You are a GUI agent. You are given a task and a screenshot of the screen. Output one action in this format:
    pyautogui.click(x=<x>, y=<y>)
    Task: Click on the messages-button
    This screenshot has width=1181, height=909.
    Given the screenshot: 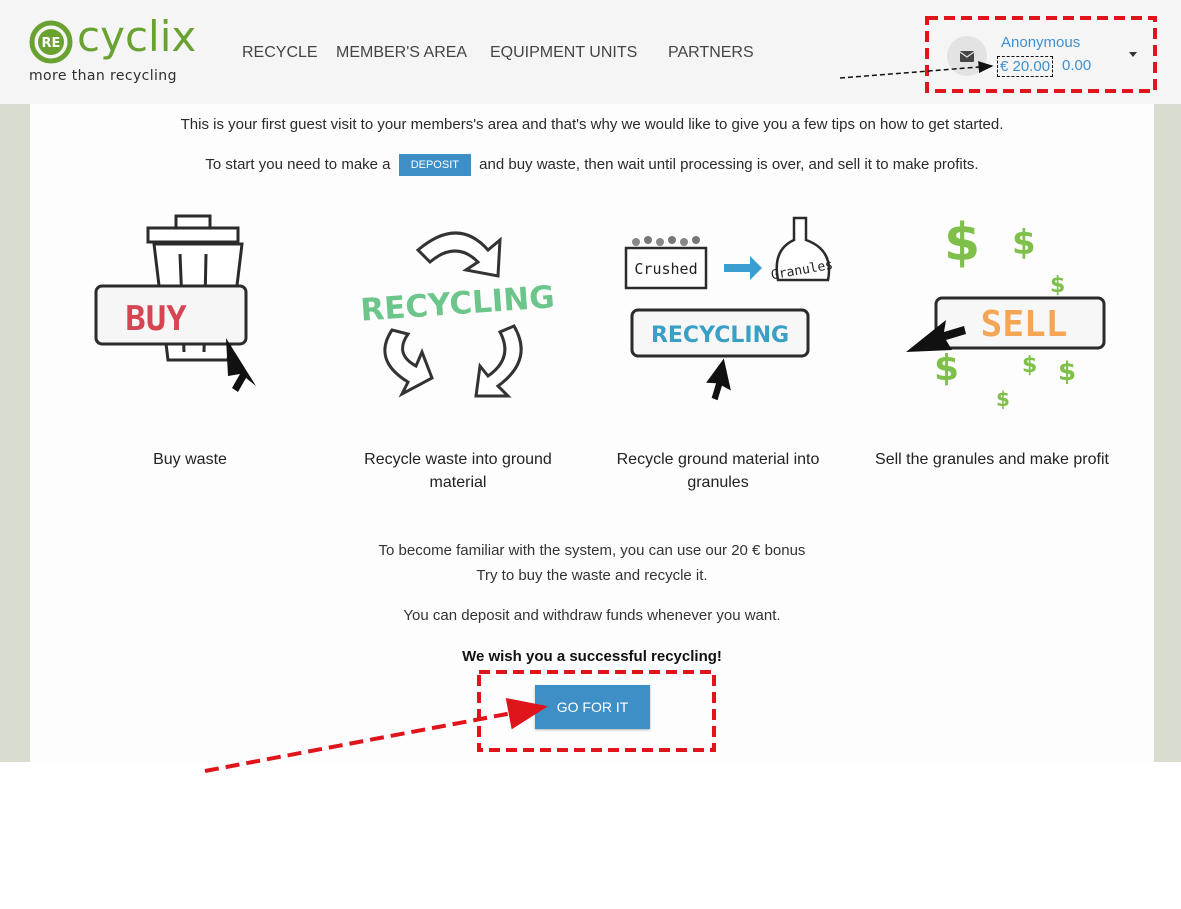 What is the action you would take?
    pyautogui.click(x=967, y=56)
    